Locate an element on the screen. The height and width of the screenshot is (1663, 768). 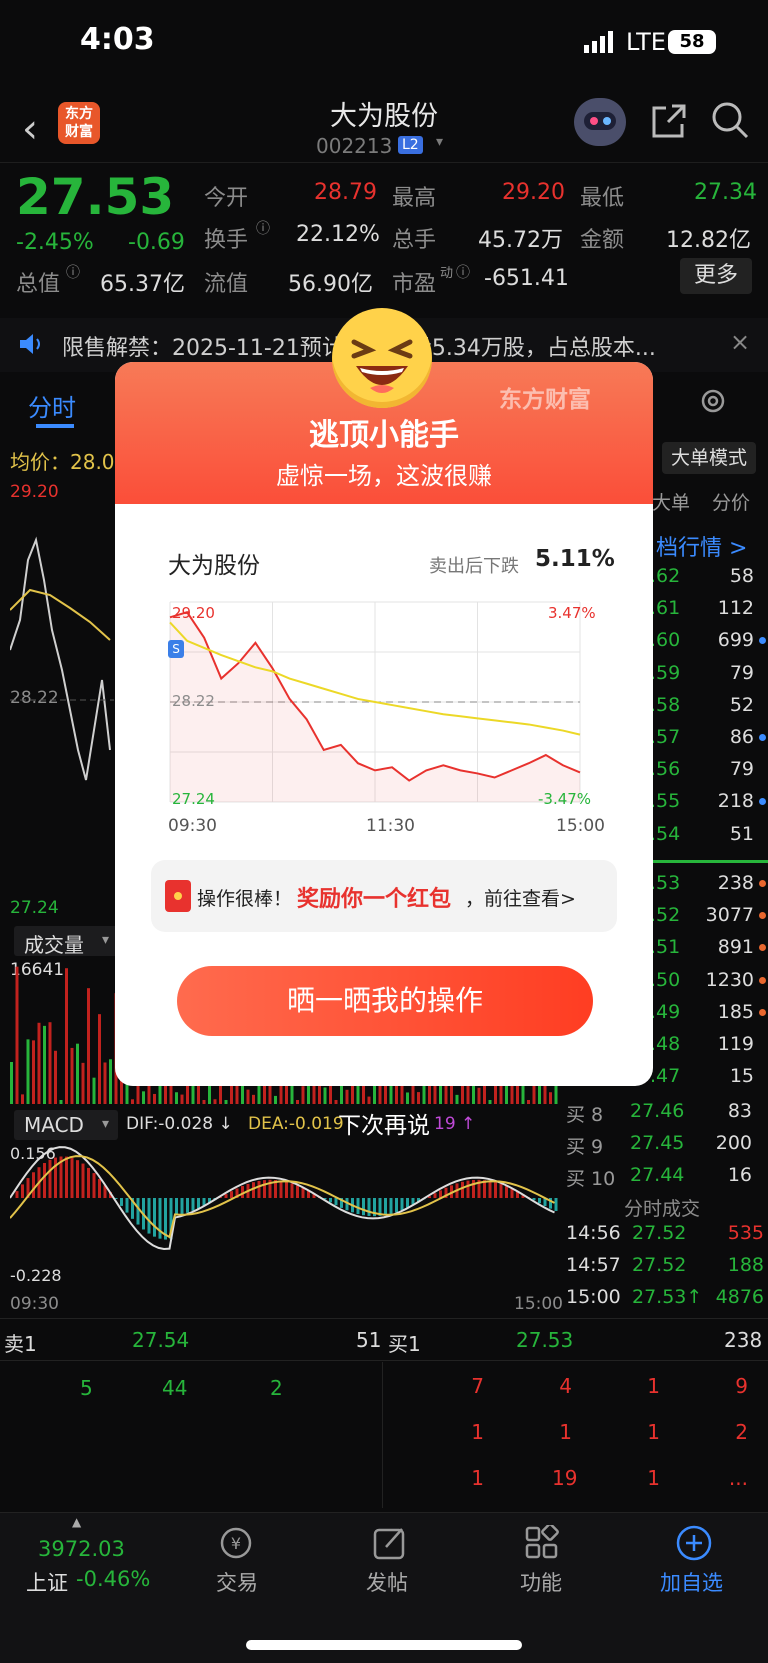
grid-function-icon is located at coordinates (542, 1543).